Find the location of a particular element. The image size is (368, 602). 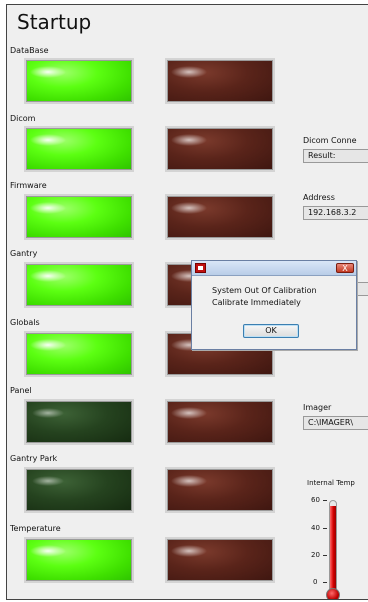

label-temperature: Temperature is located at coordinates (35, 528).